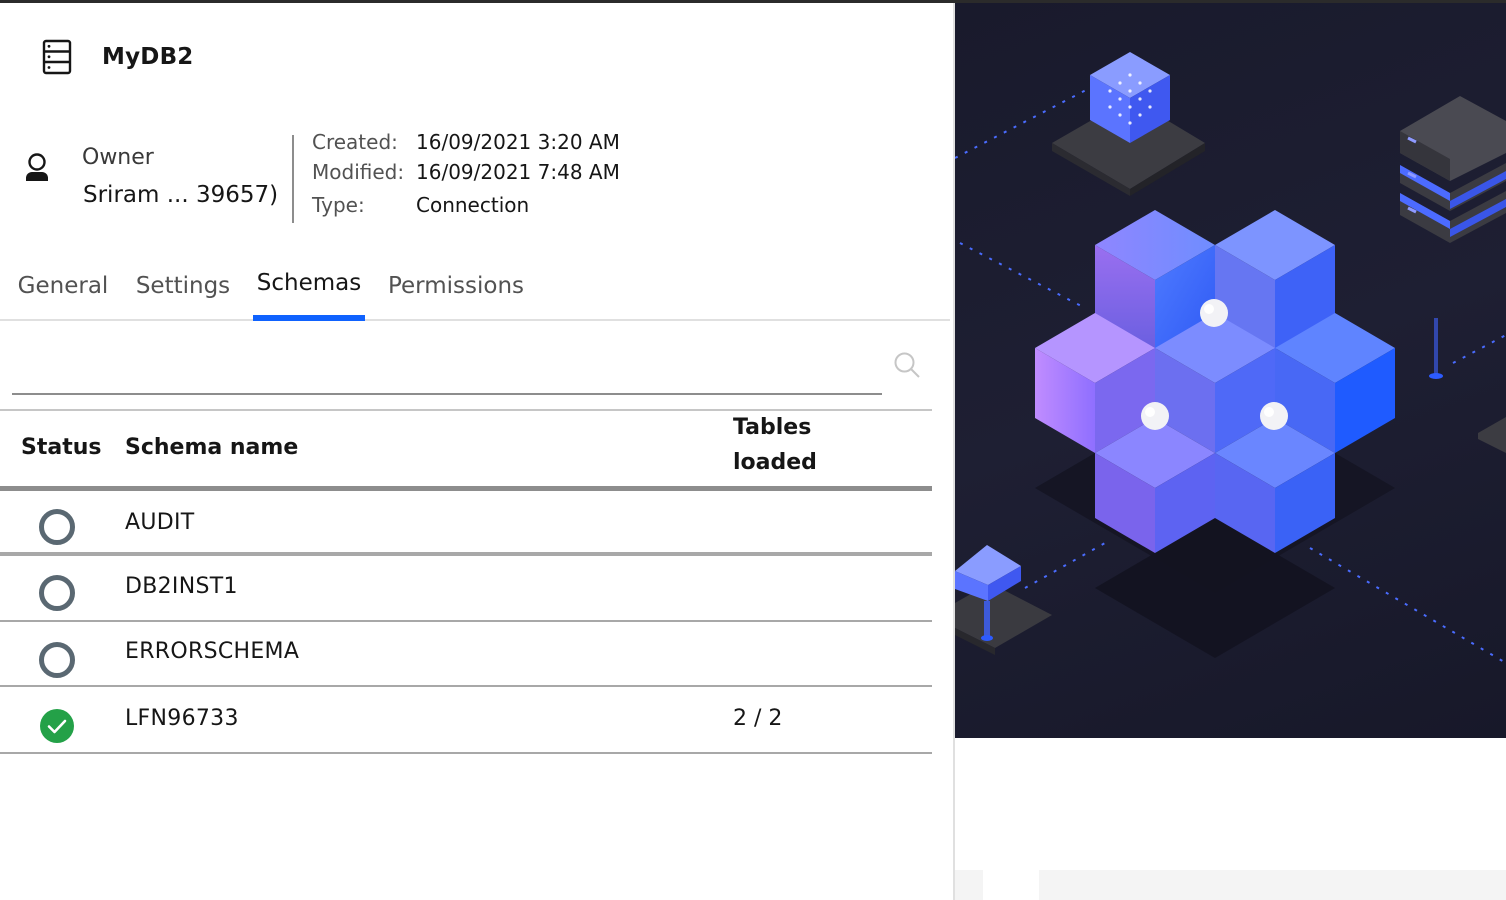 This screenshot has width=1506, height=900. I want to click on schema-name: ERRORSCHEMA, so click(212, 651).